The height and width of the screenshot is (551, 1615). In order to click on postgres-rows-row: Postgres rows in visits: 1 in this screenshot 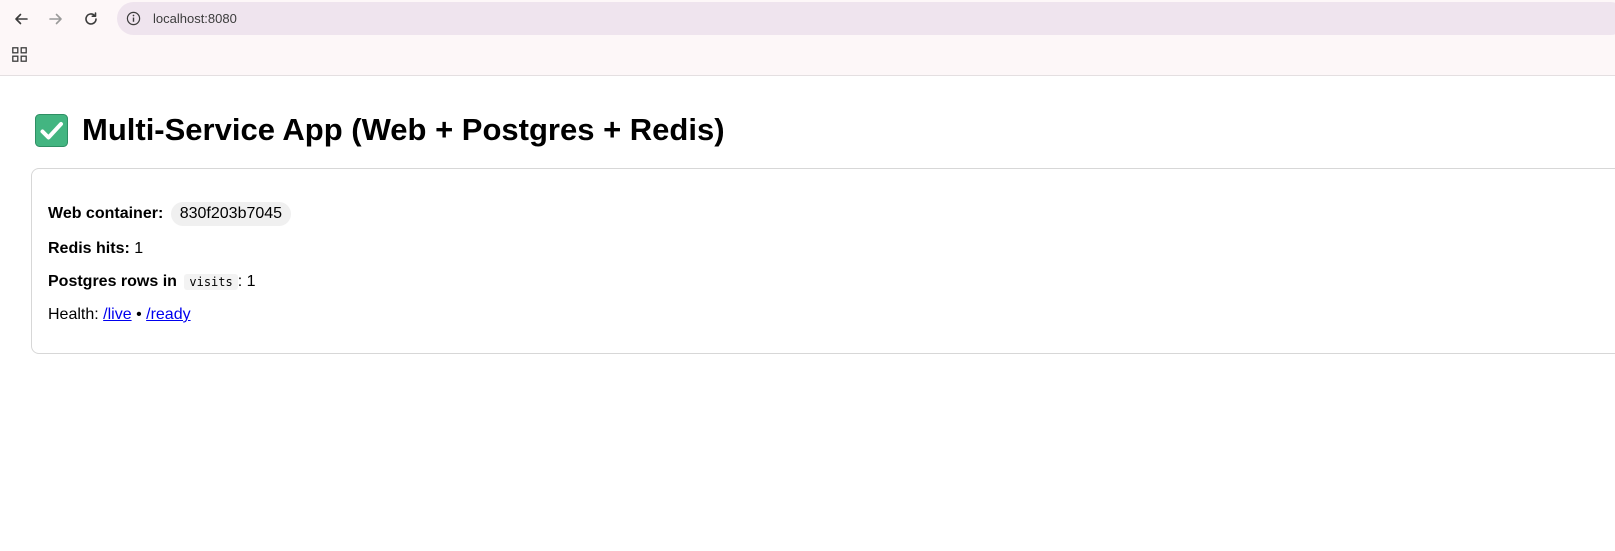, I will do `click(152, 282)`.